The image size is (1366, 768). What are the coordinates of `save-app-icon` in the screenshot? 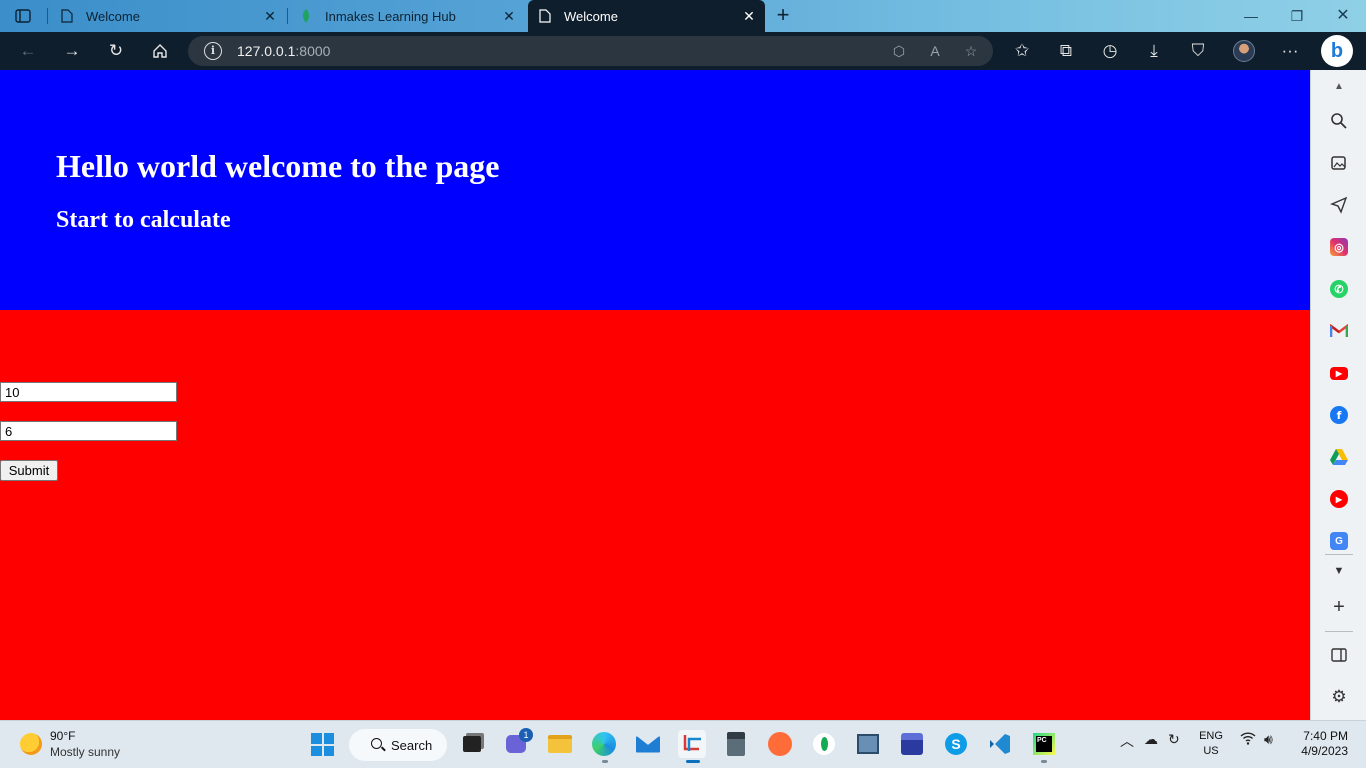 It's located at (912, 744).